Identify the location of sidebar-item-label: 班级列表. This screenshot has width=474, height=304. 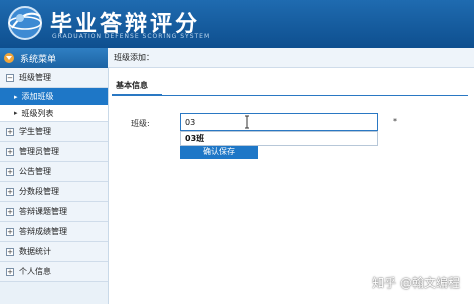
(37, 113).